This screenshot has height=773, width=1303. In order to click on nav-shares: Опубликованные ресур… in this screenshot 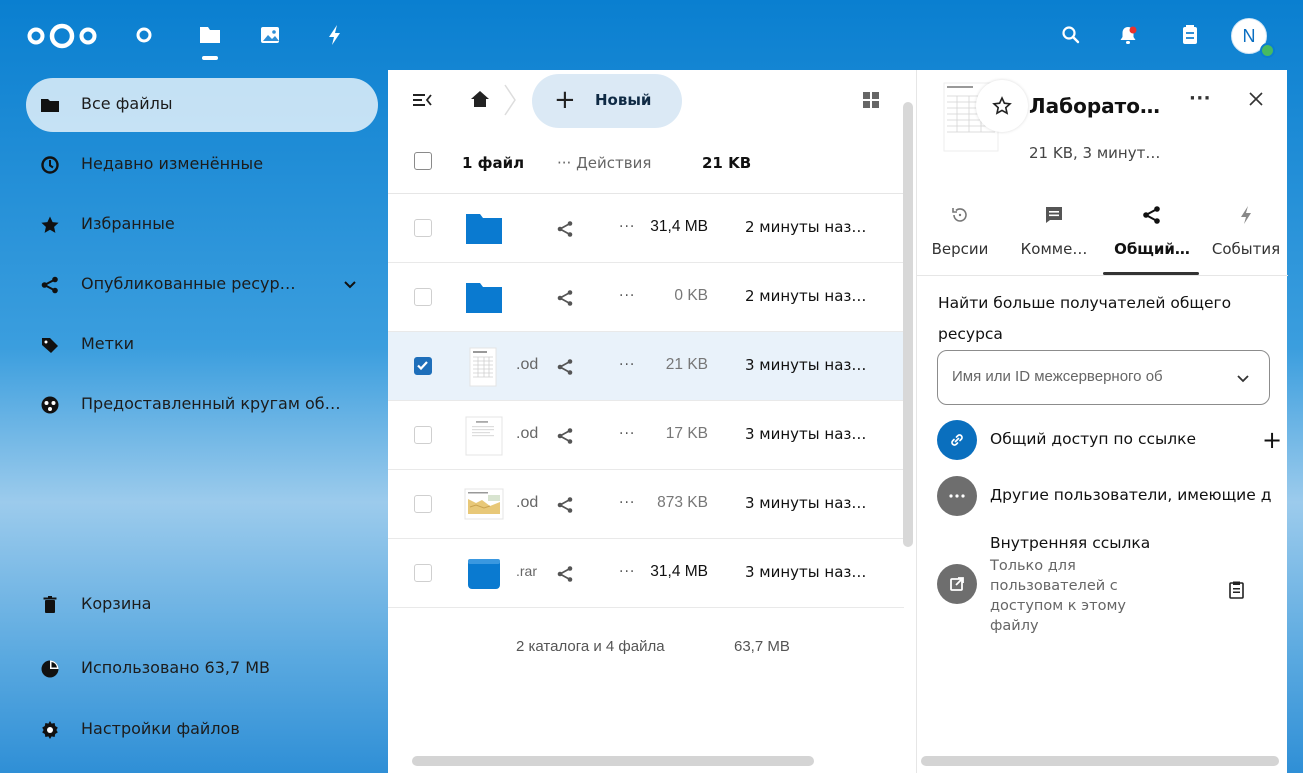, I will do `click(202, 285)`.